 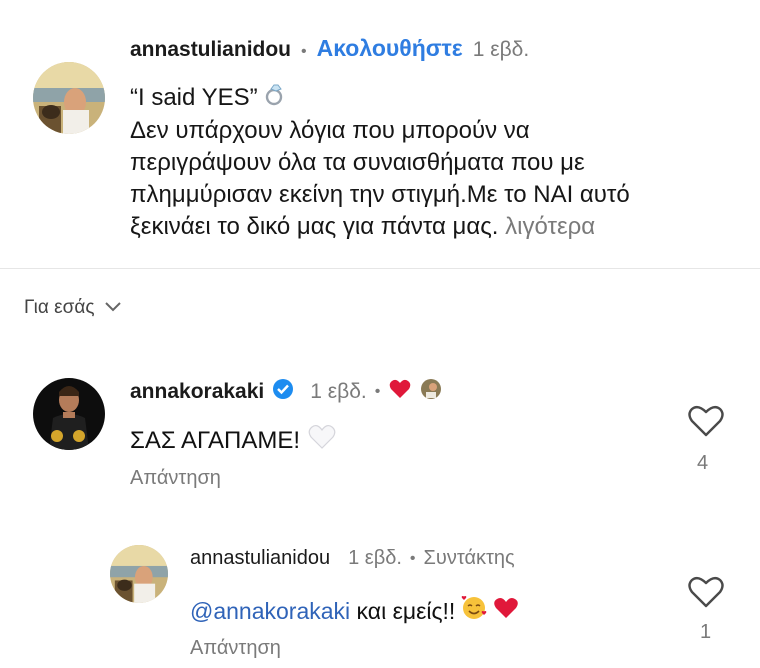 What do you see at coordinates (260, 558) in the screenshot?
I see `comment-username: annastulianidou` at bounding box center [260, 558].